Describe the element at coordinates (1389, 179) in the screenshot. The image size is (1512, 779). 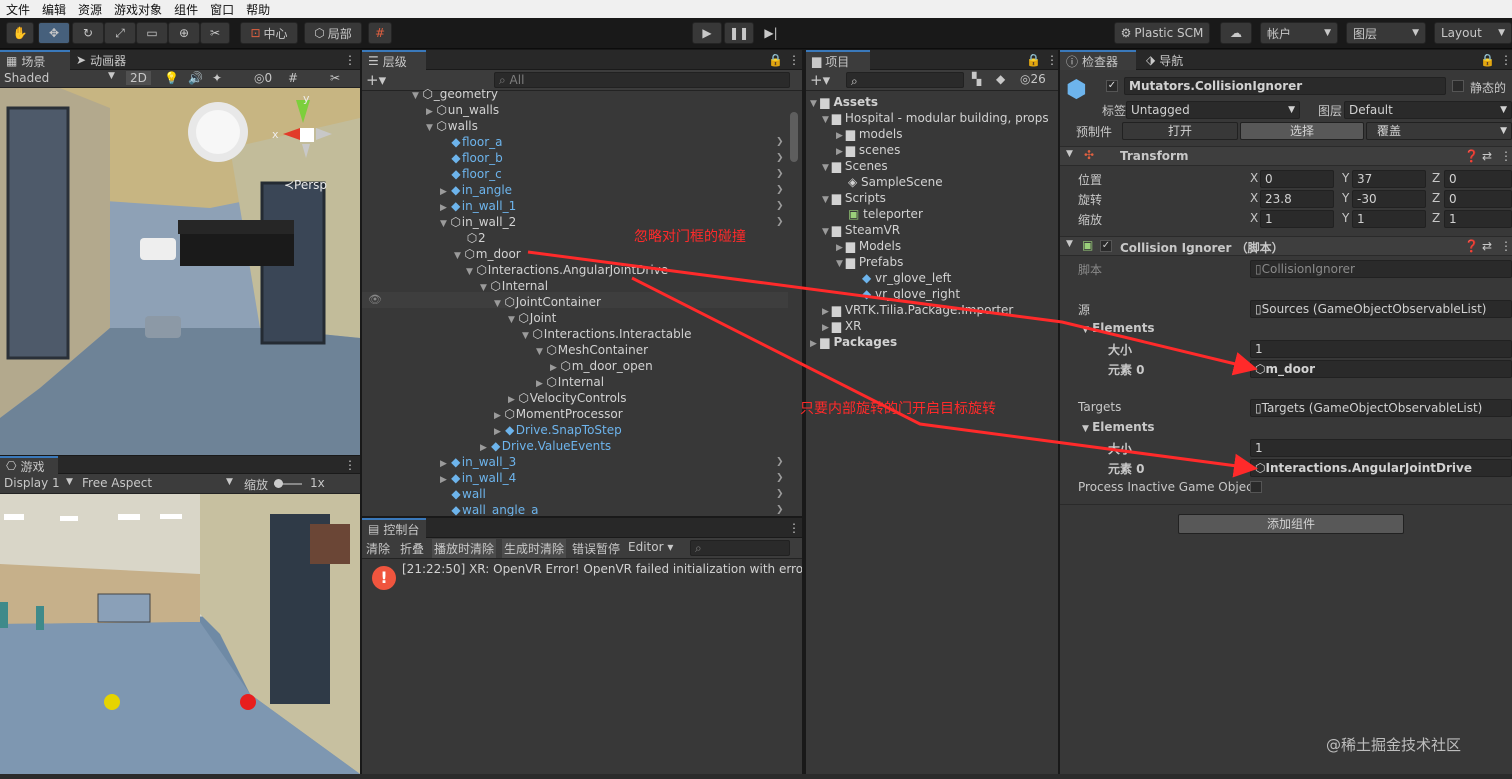
I see `position-y-field: 37` at that location.